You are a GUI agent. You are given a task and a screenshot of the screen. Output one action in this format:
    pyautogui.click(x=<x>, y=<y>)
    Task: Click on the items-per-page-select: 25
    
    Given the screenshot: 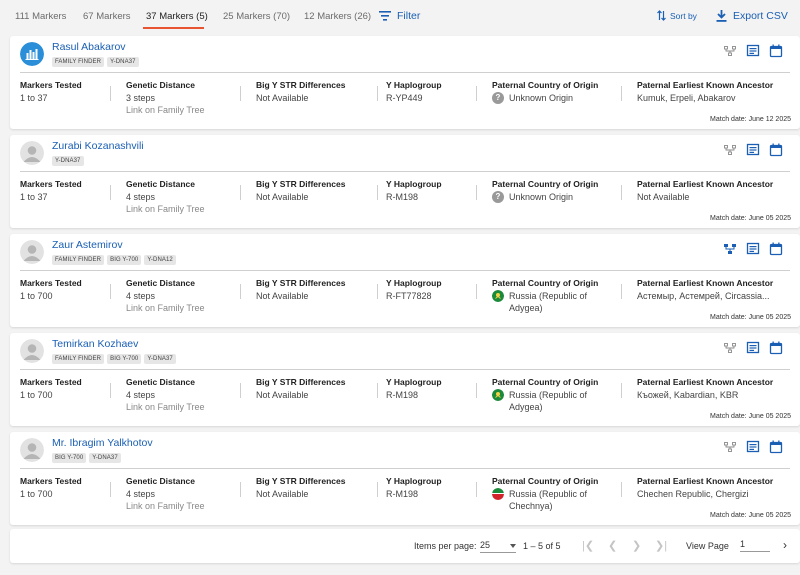 What is the action you would take?
    pyautogui.click(x=498, y=546)
    